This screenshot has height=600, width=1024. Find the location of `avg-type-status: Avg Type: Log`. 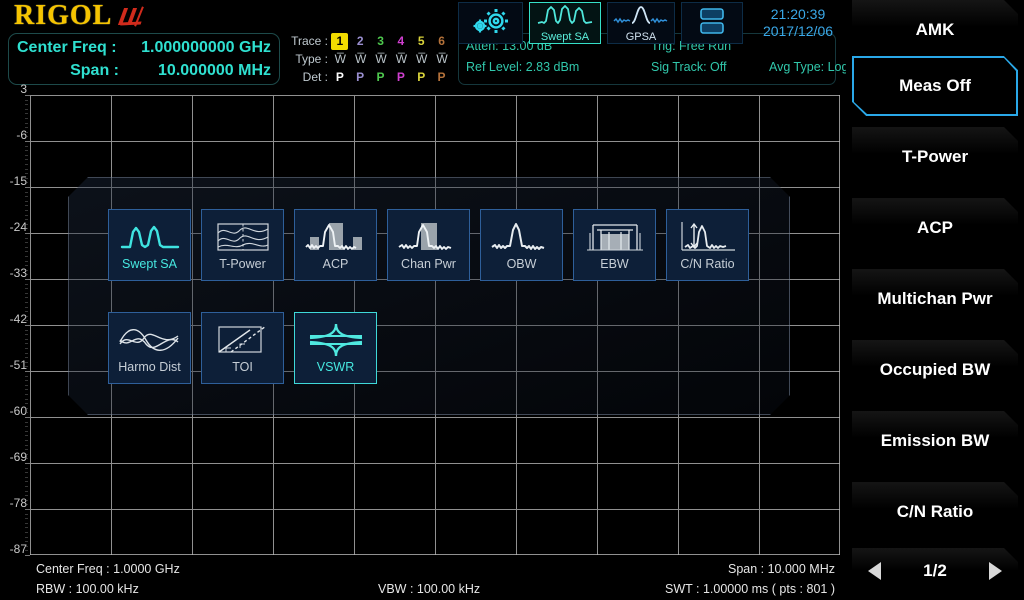

avg-type-status: Avg Type: Log is located at coordinates (809, 67).